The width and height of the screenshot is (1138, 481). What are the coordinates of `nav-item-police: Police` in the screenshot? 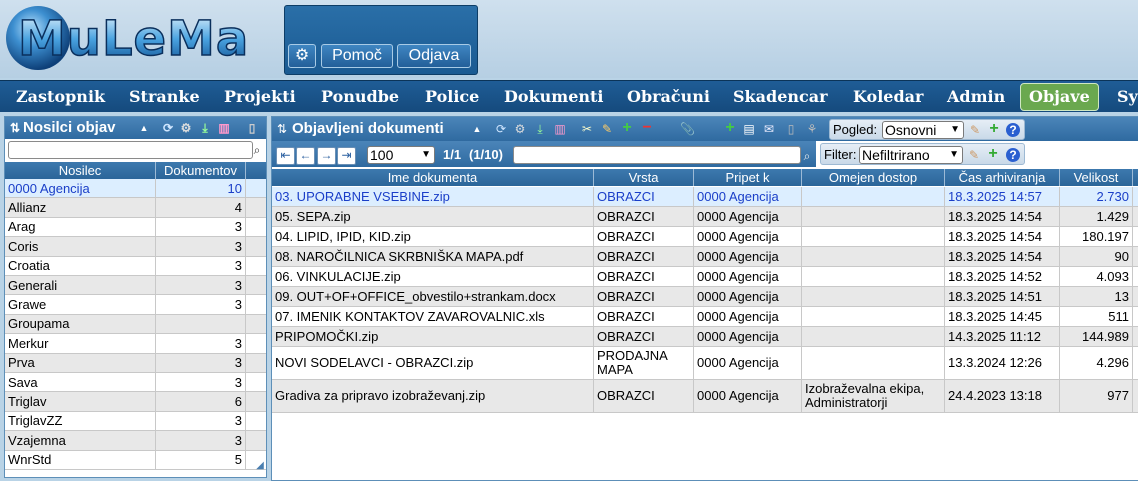 It's located at (452, 97).